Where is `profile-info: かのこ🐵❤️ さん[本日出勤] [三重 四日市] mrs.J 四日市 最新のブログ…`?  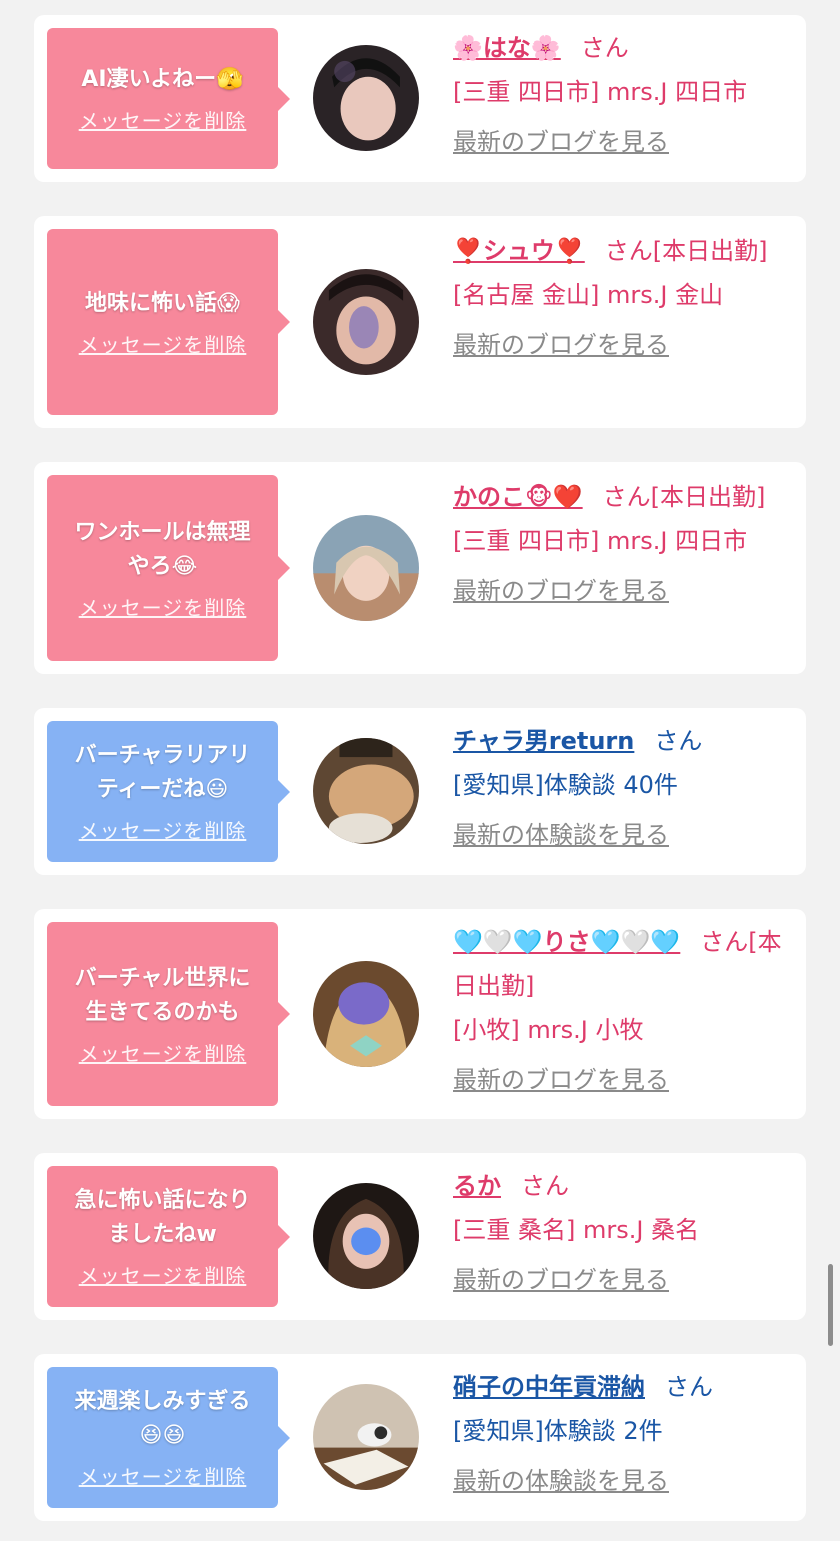 profile-info: かのこ🐵❤️ さん[本日出勤] [三重 四日市] mrs.J 四日市 最新のブログ… is located at coordinates (621, 544).